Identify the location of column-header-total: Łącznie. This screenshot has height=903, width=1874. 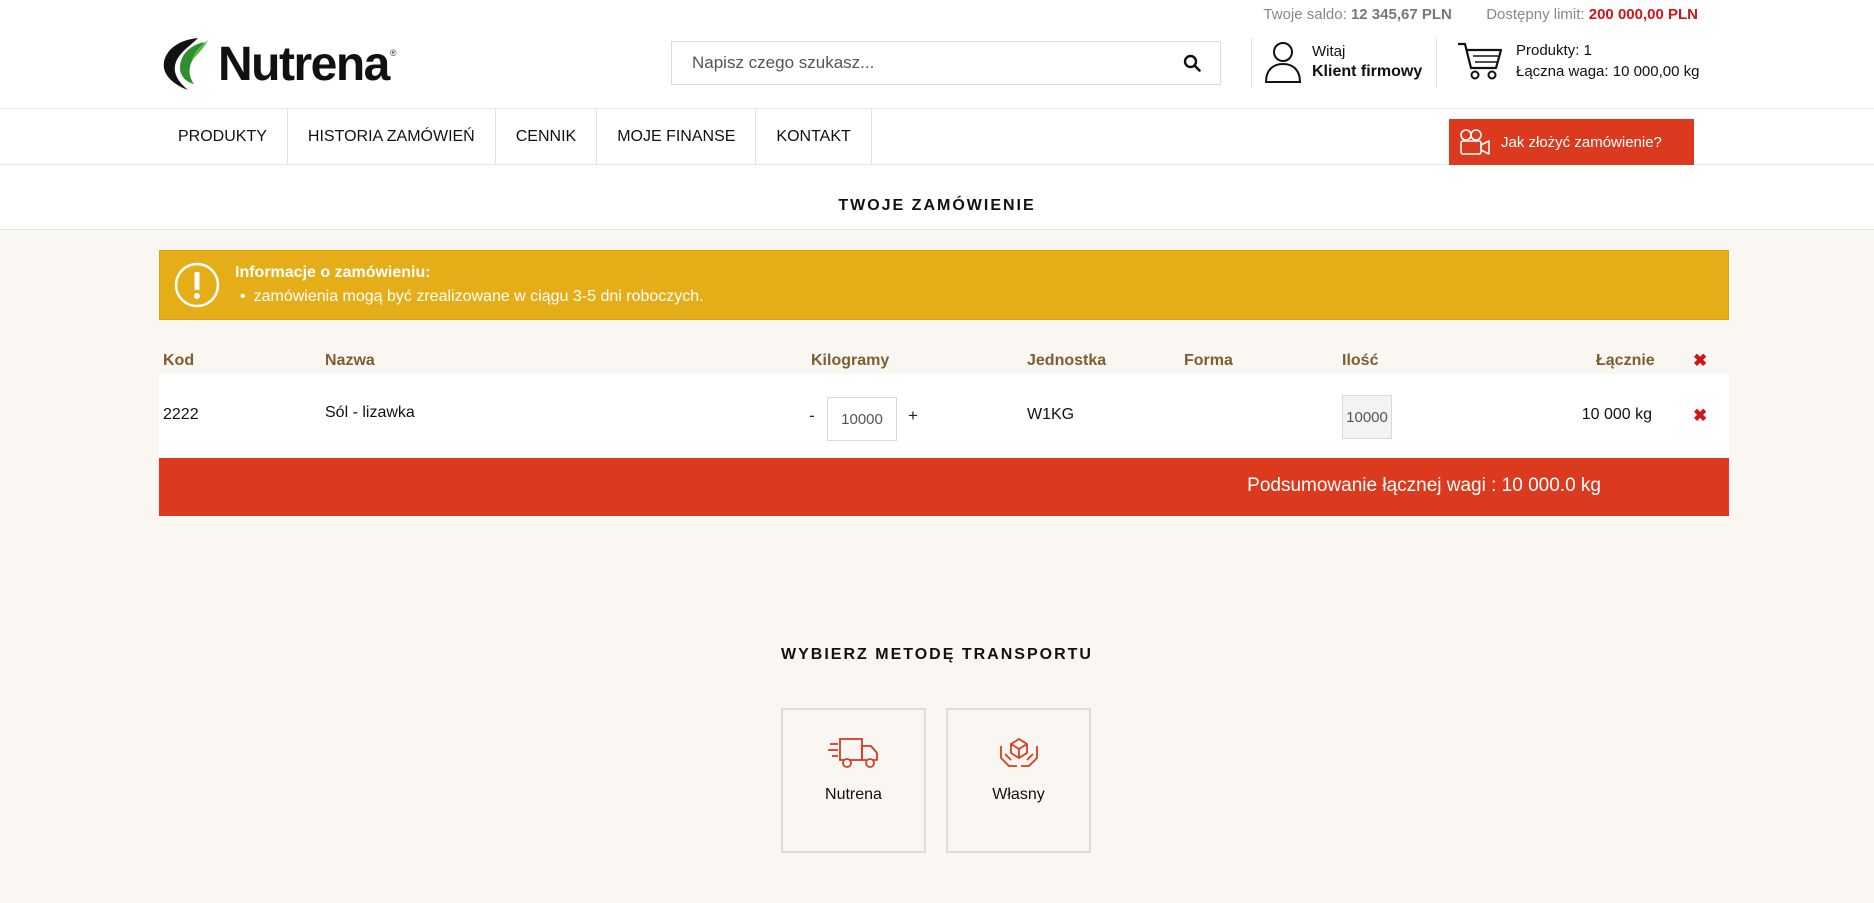
(1625, 360).